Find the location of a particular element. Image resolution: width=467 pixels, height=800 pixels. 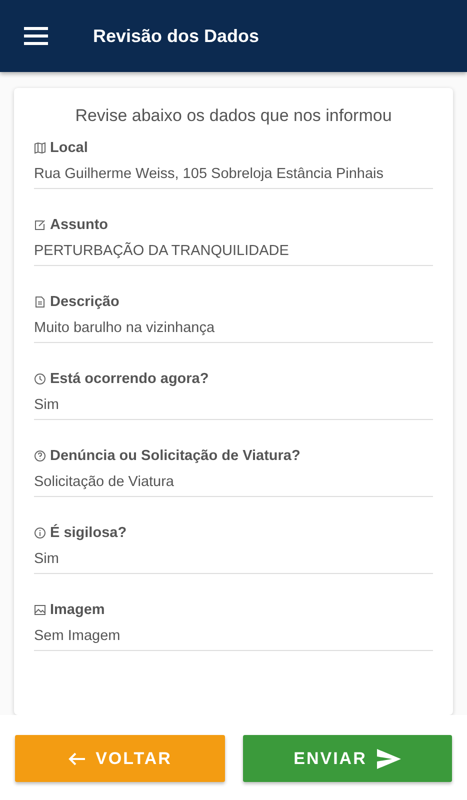

arrow-left-icon is located at coordinates (77, 759).